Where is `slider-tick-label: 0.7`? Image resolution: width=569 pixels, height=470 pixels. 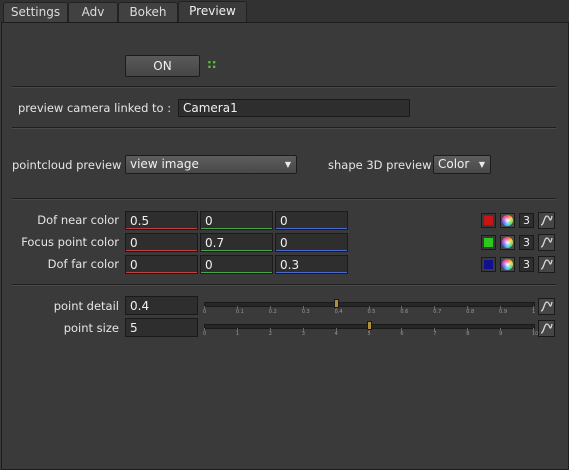 slider-tick-label: 0.7 is located at coordinates (437, 312).